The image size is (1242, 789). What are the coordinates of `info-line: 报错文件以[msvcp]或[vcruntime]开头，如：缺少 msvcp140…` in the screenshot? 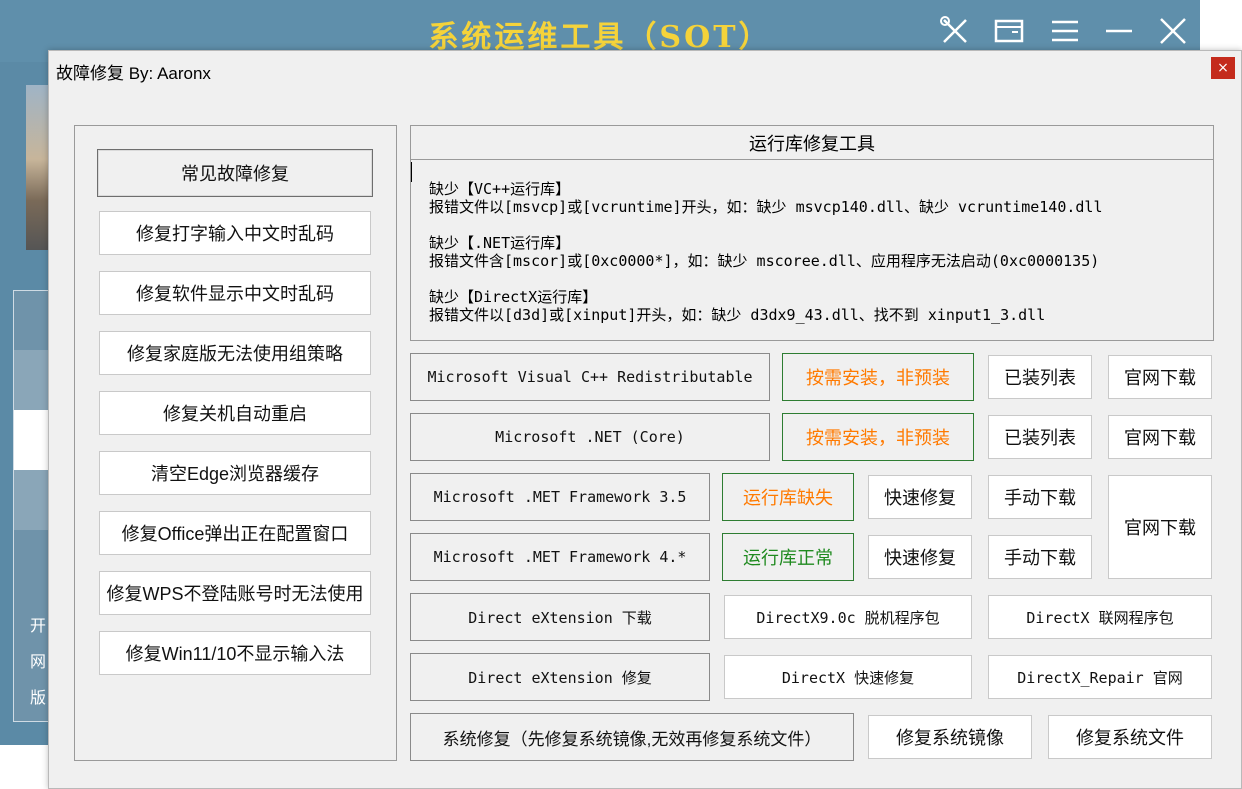 It's located at (766, 207).